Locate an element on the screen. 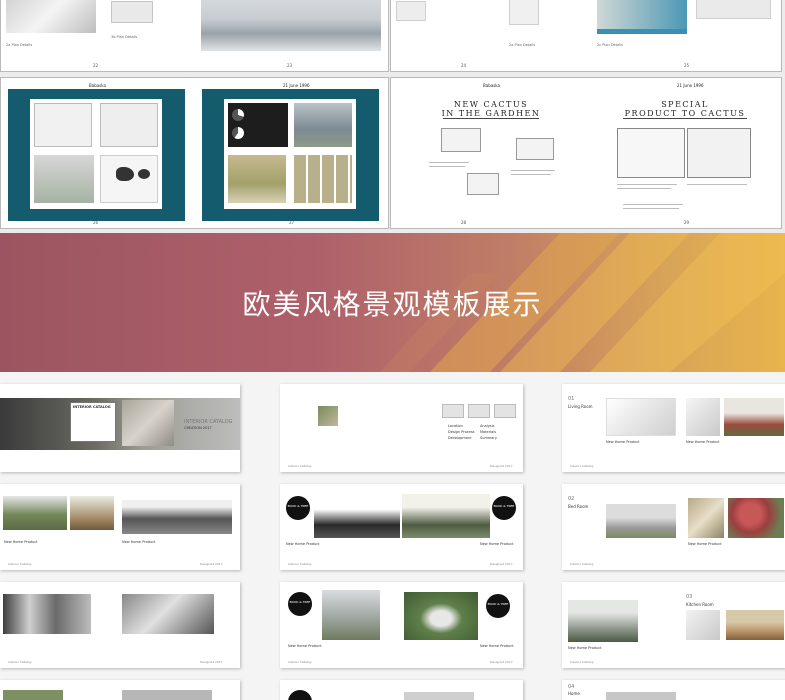  building-sketch is located at coordinates (461, 140).